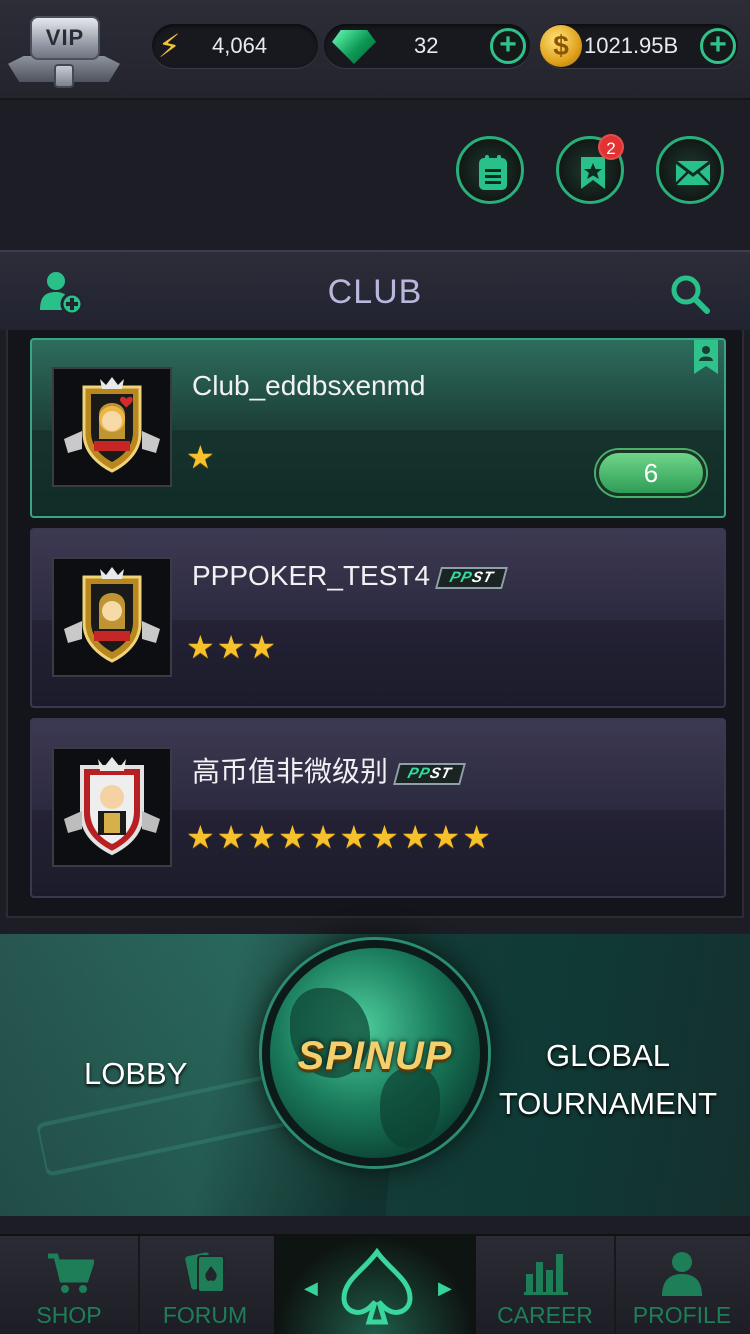 Image resolution: width=750 pixels, height=1334 pixels. What do you see at coordinates (690, 294) in the screenshot?
I see `search-icon` at bounding box center [690, 294].